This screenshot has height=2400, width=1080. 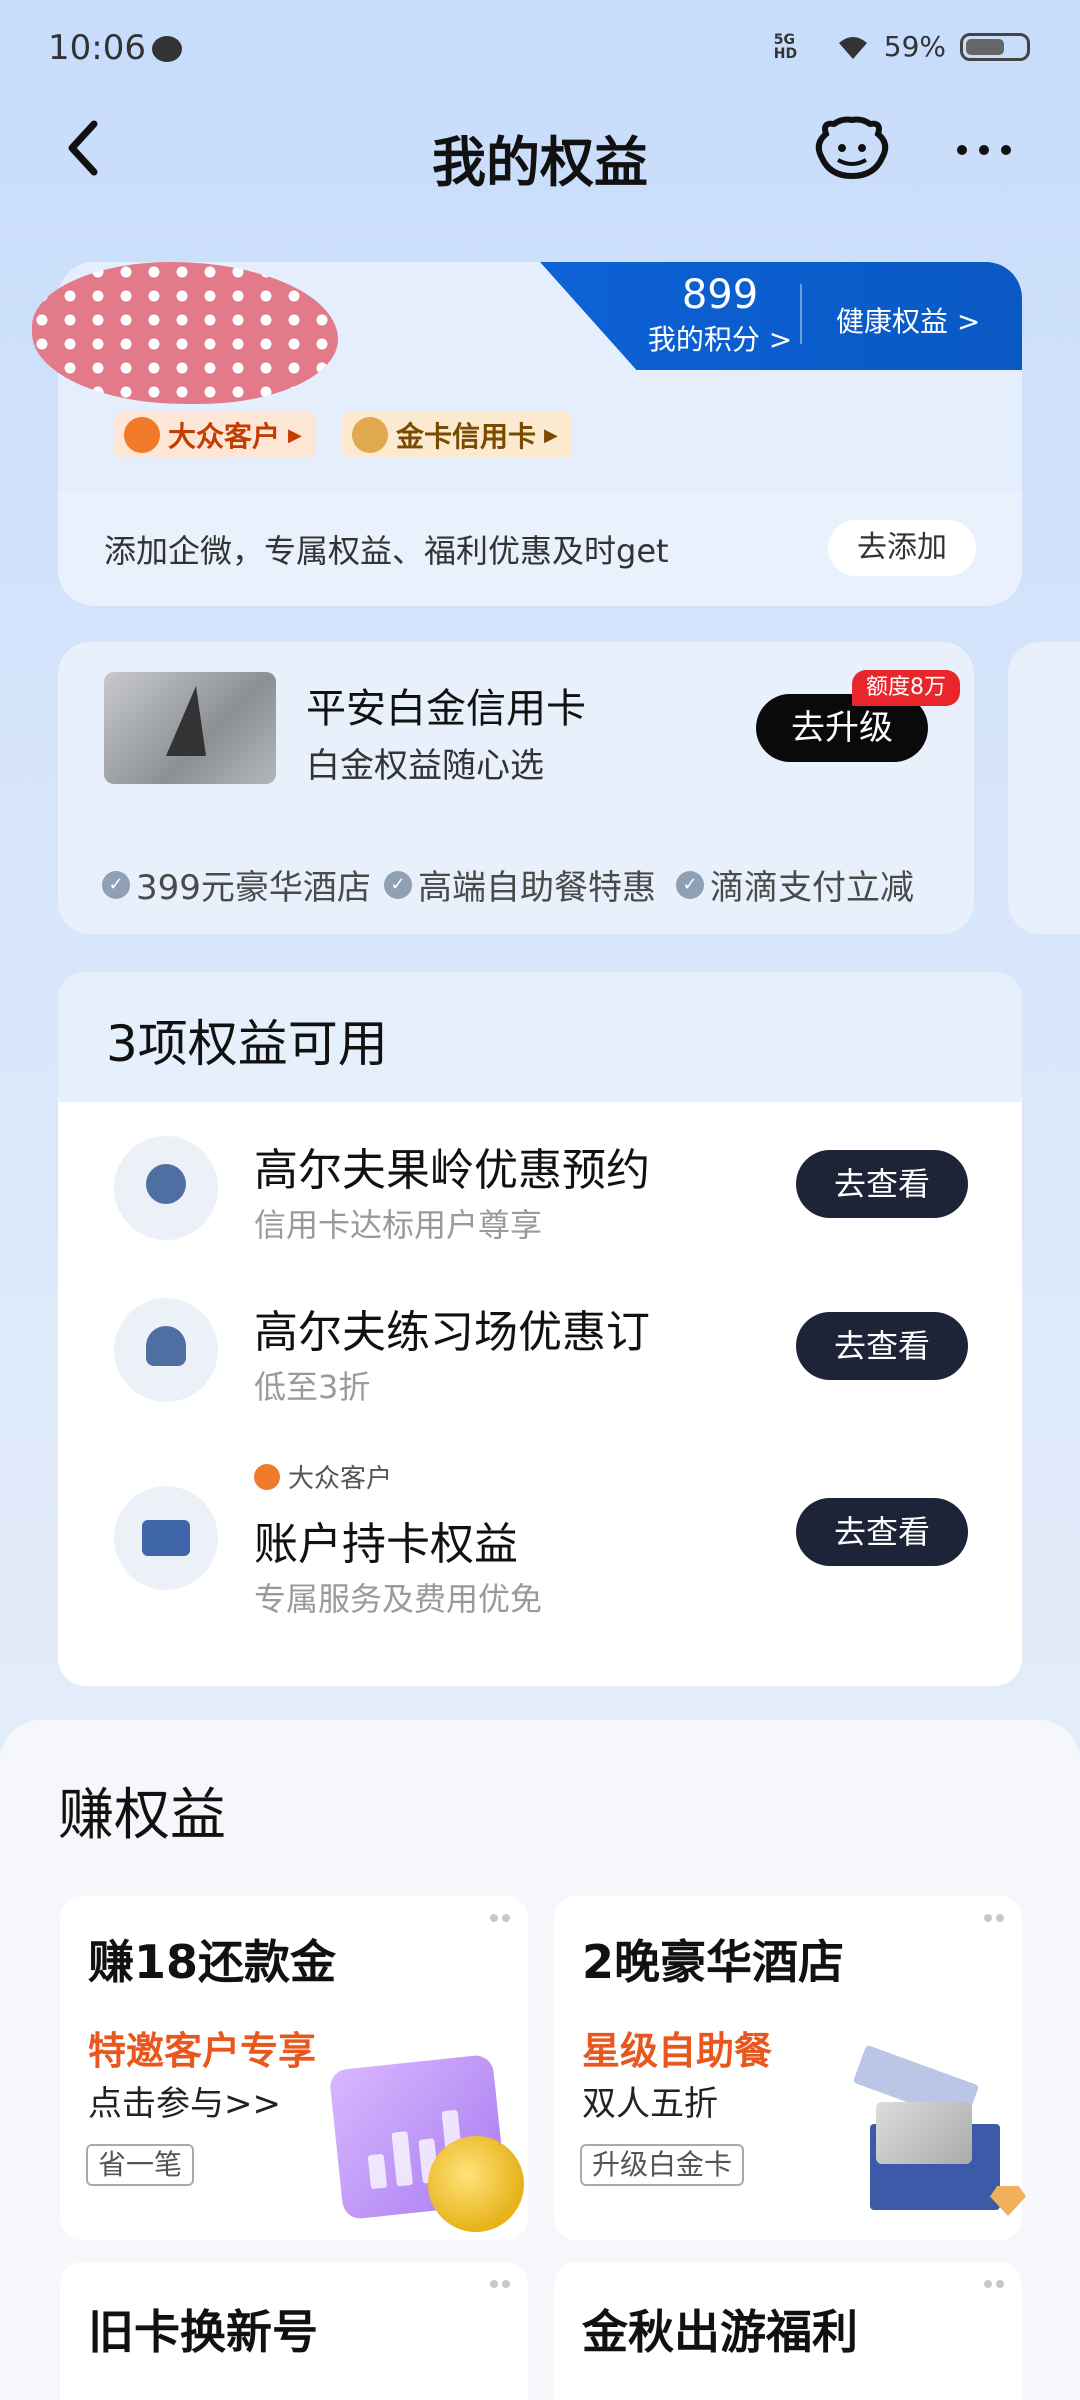 What do you see at coordinates (167, 49) in the screenshot?
I see `message-icon` at bounding box center [167, 49].